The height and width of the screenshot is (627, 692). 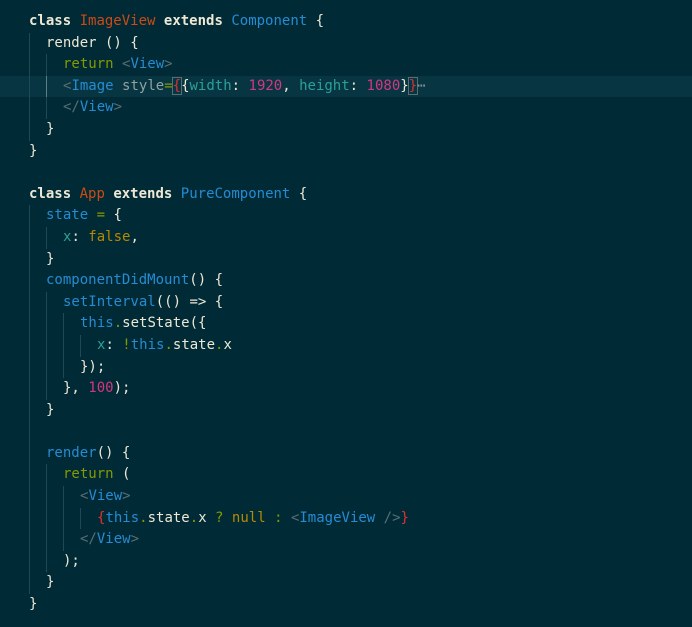 I want to click on code-line-17: });, so click(x=227, y=367).